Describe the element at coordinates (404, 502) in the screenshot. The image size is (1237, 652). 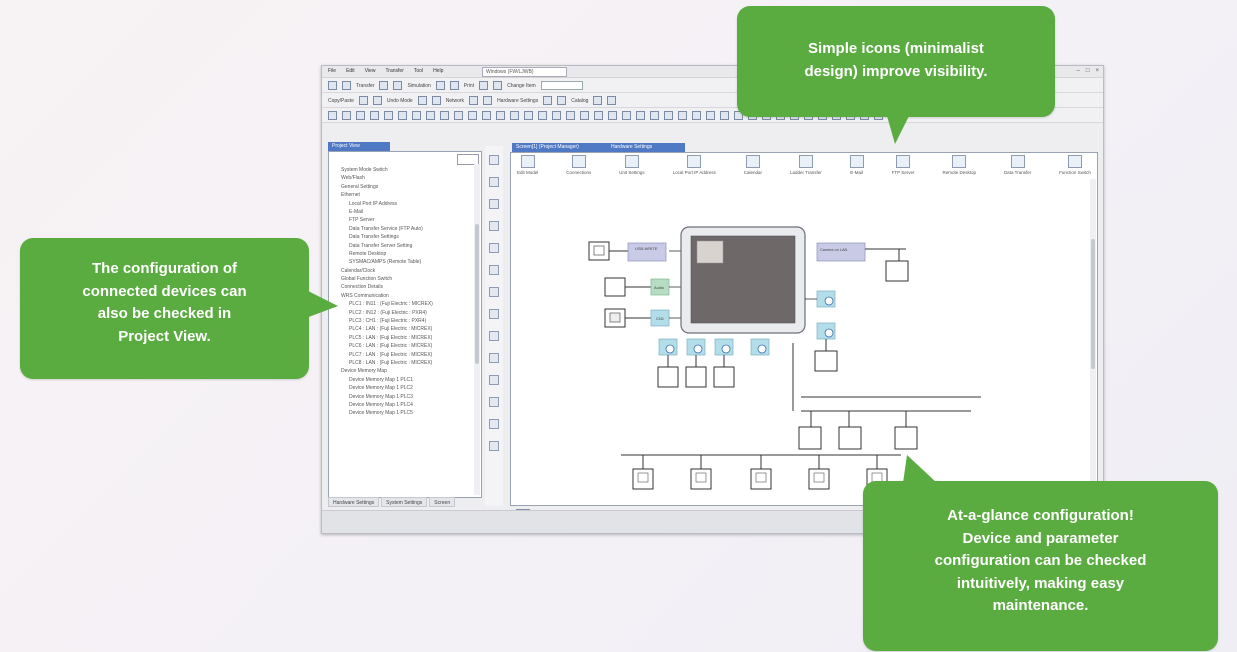
I see `left-panel-tab: System Settings` at that location.